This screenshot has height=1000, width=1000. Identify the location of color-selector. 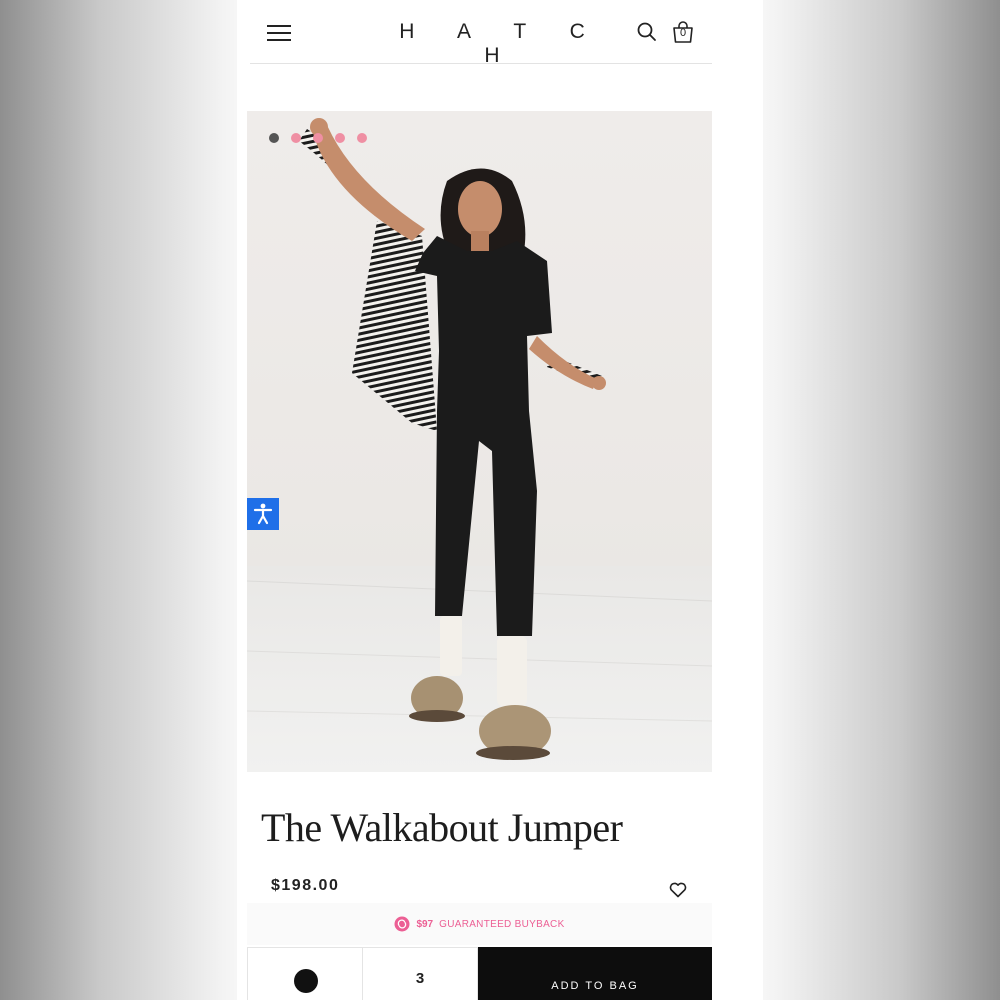
(305, 973).